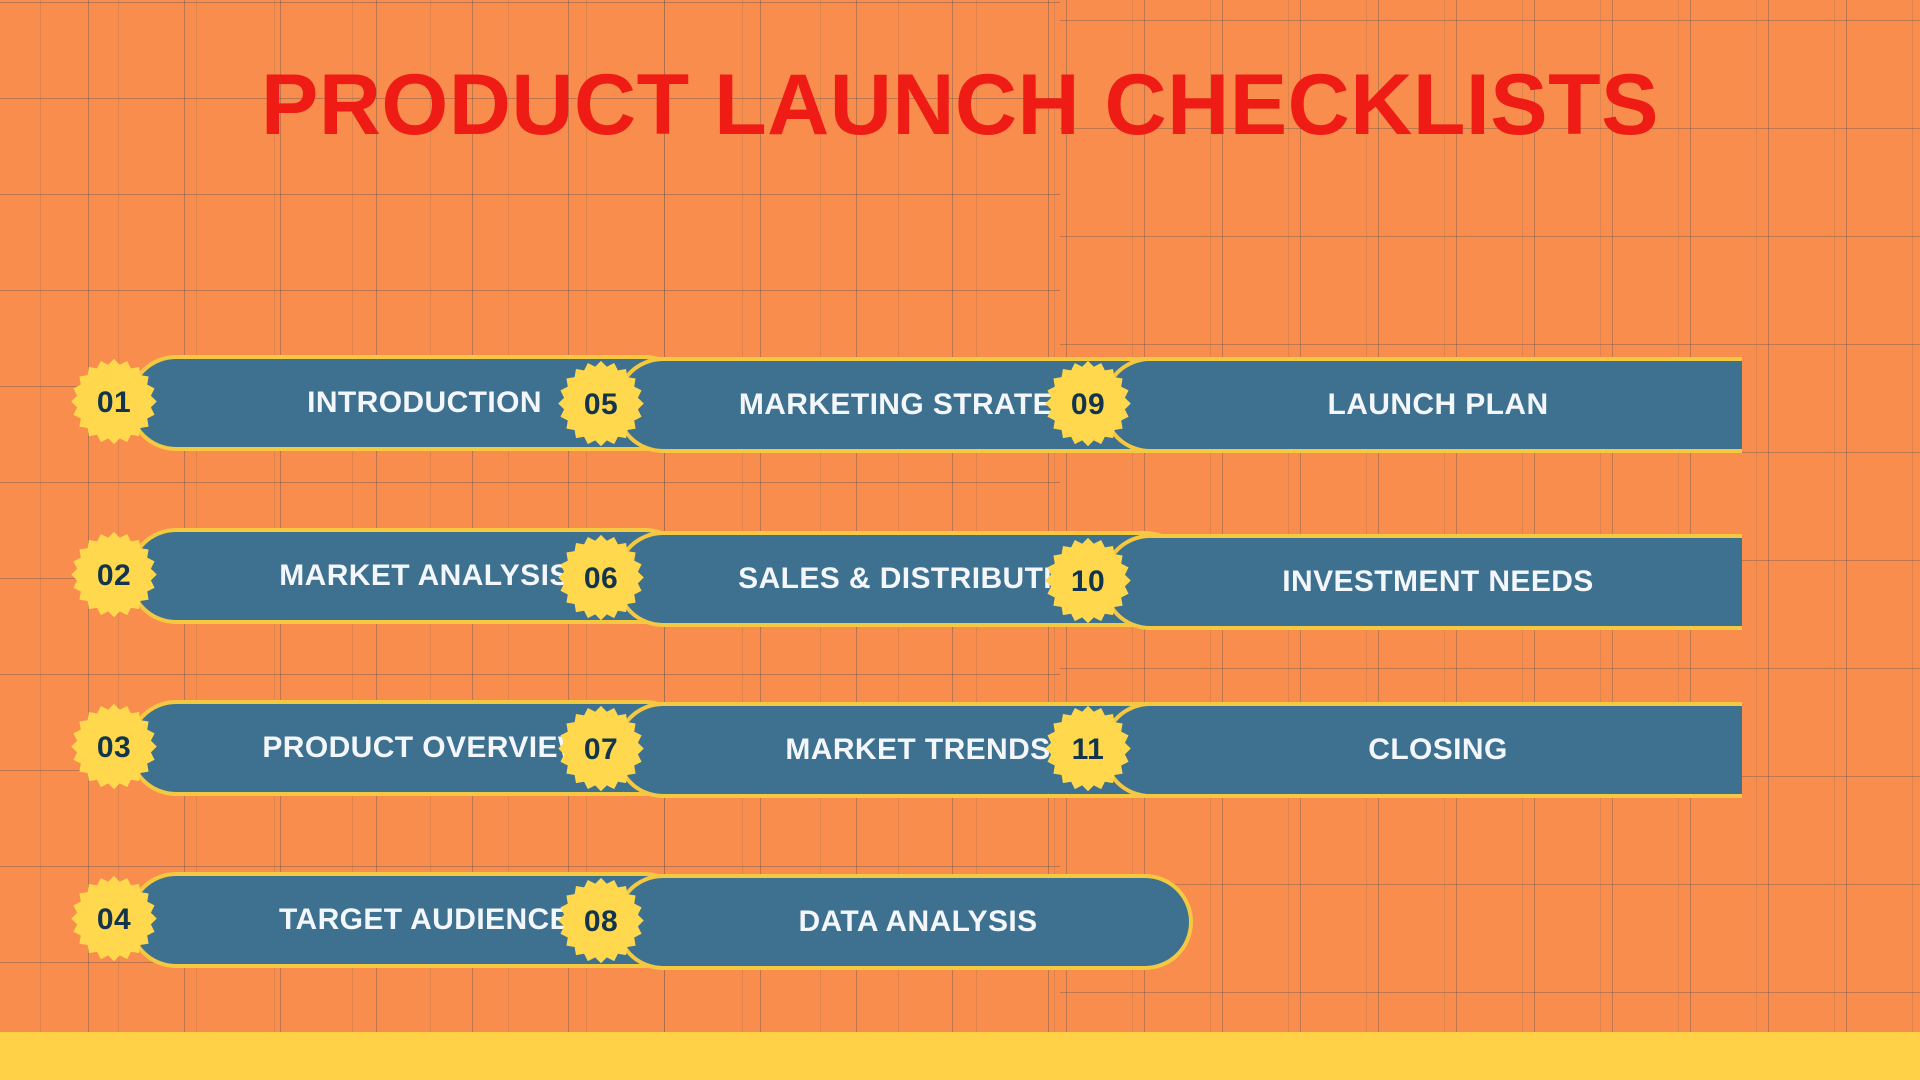 This screenshot has height=1080, width=1920. I want to click on checklist-label: MARKET TRENDS, so click(918, 749).